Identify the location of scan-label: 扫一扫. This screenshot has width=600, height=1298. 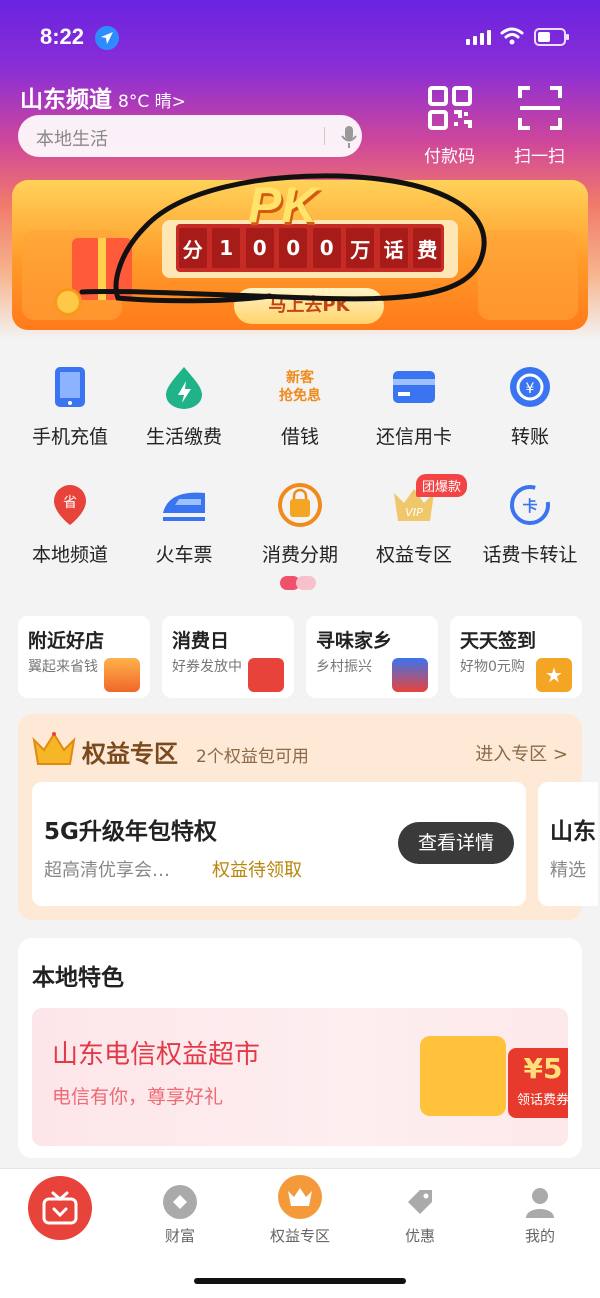
(539, 157).